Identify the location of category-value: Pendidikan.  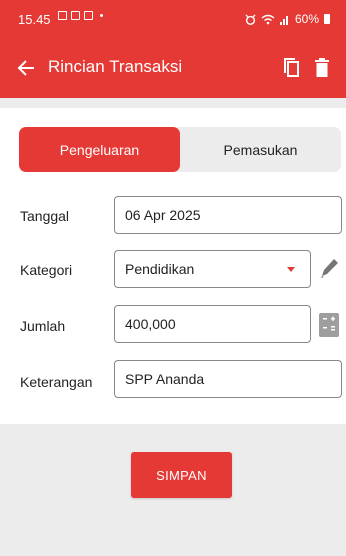
(160, 269).